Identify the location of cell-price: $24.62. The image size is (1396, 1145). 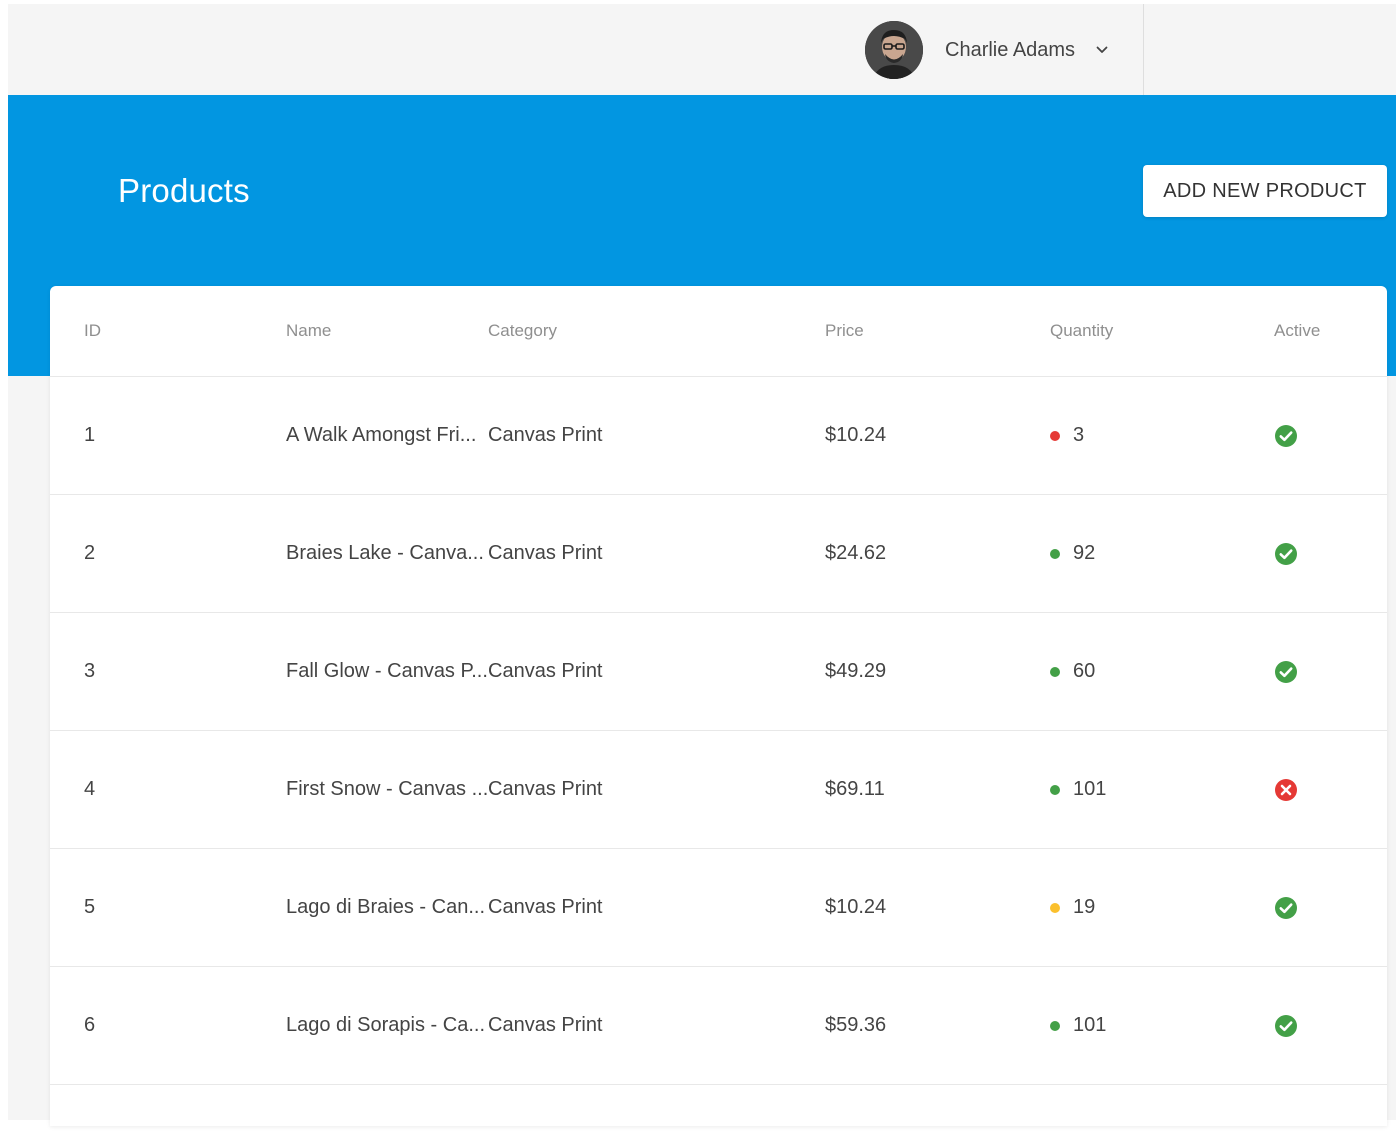
(856, 553).